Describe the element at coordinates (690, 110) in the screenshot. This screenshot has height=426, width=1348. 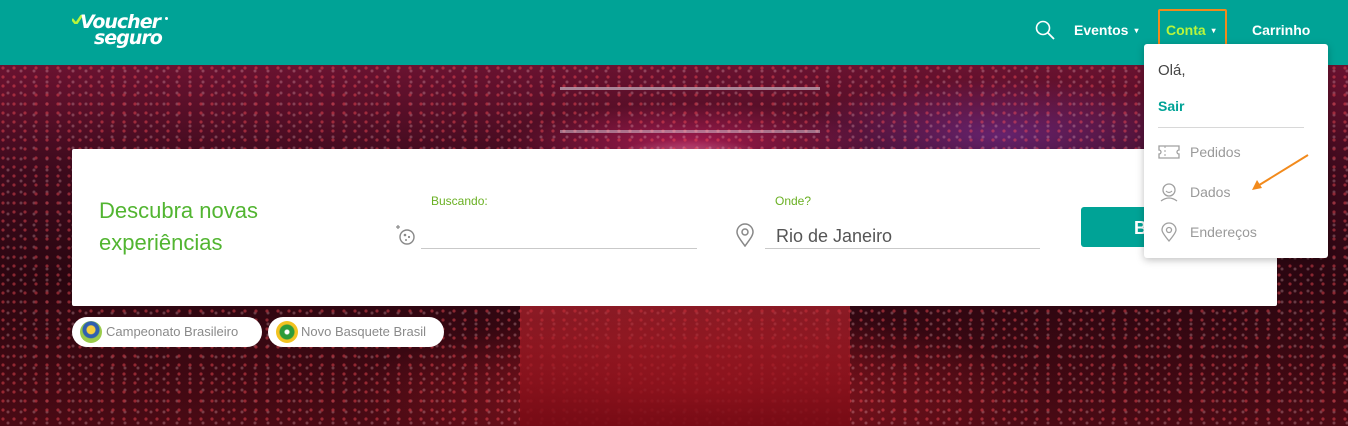
I see `stage-truss` at that location.